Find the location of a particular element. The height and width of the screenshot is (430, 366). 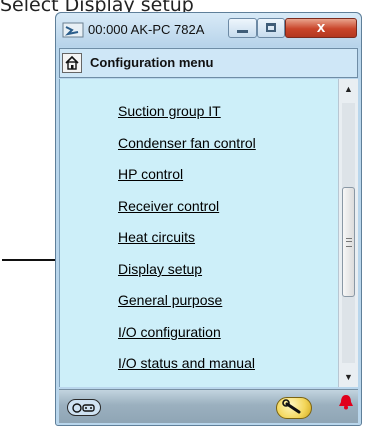

menu-item-io-configuration: I/O configuration is located at coordinates (169, 332).